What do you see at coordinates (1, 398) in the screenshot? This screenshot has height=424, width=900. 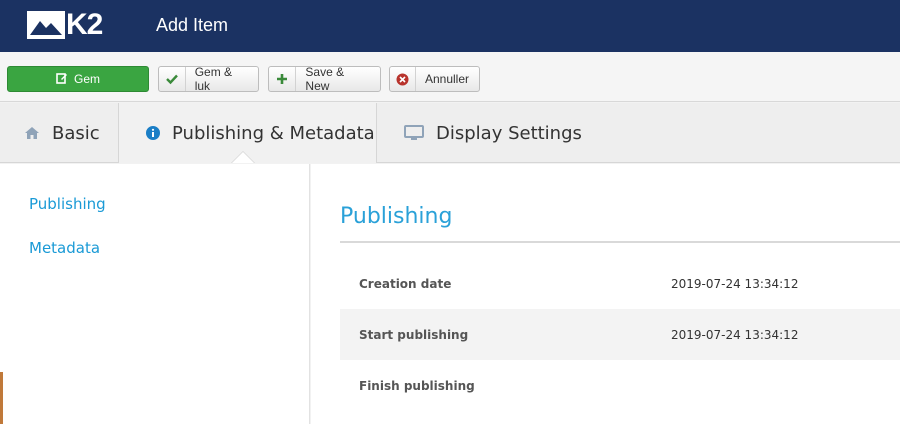 I see `window-edge` at bounding box center [1, 398].